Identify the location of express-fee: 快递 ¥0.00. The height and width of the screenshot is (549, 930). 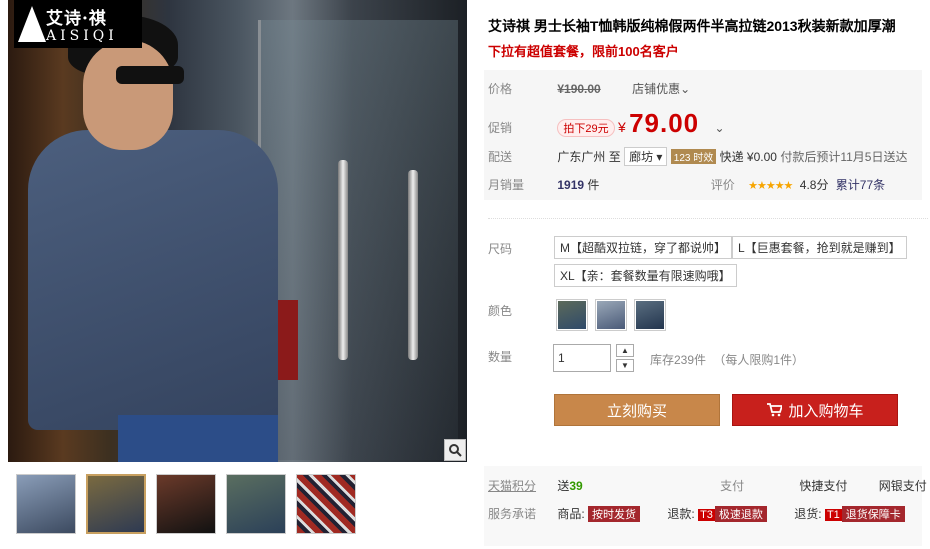
(748, 157).